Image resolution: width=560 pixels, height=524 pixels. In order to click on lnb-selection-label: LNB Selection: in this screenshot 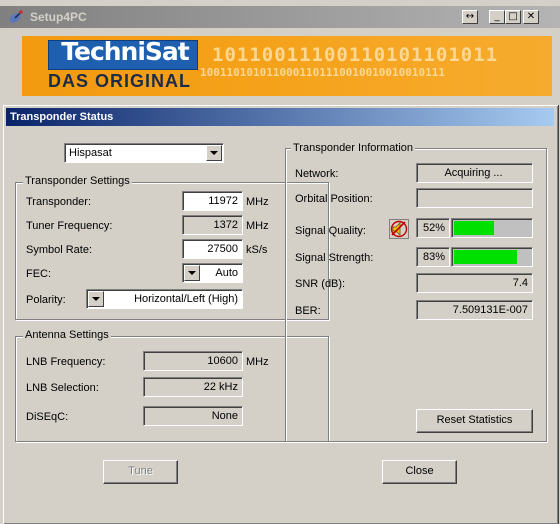, I will do `click(62, 388)`.